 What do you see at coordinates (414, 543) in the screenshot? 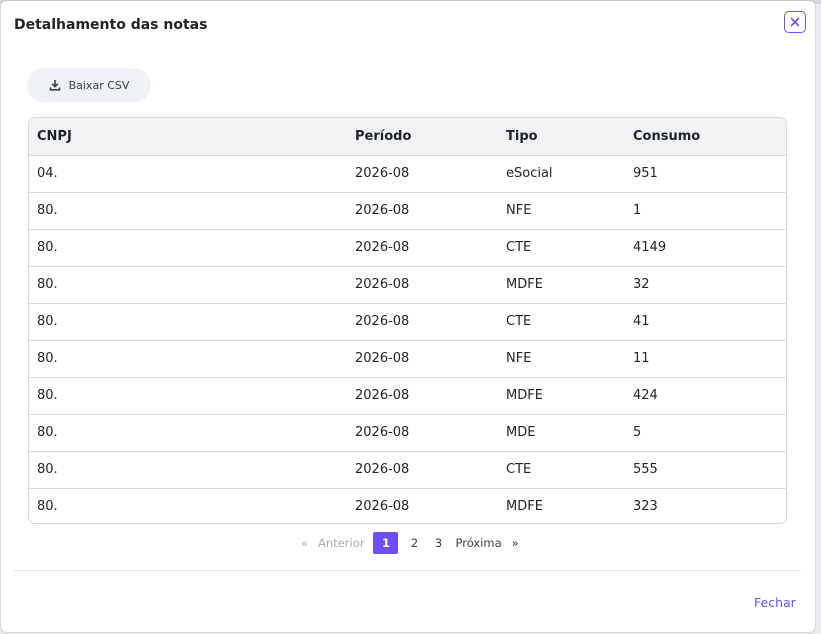
I see `pagination-page-2: 2` at bounding box center [414, 543].